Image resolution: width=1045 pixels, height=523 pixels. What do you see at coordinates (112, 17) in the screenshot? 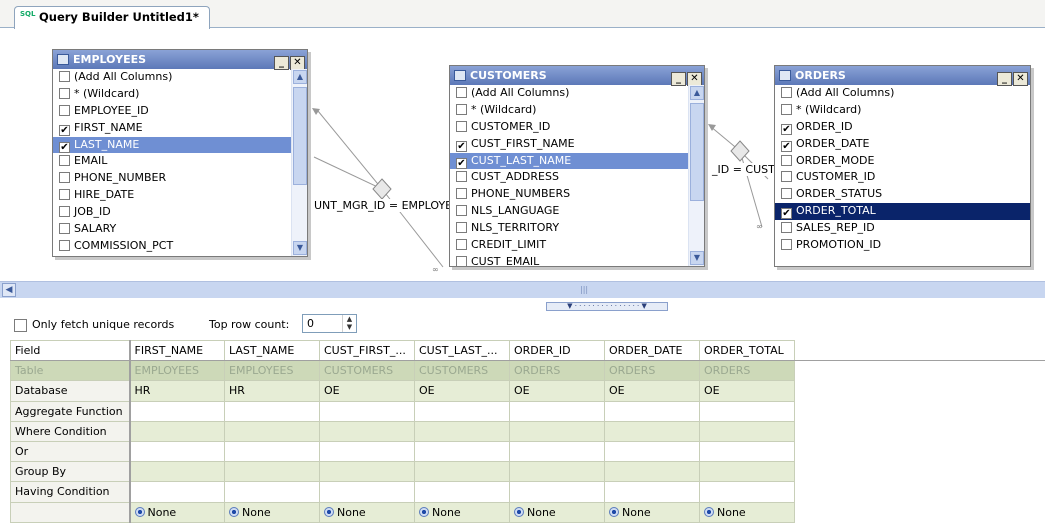
I see `tab-query-builder: SQL Query Builder Untitled1*` at bounding box center [112, 17].